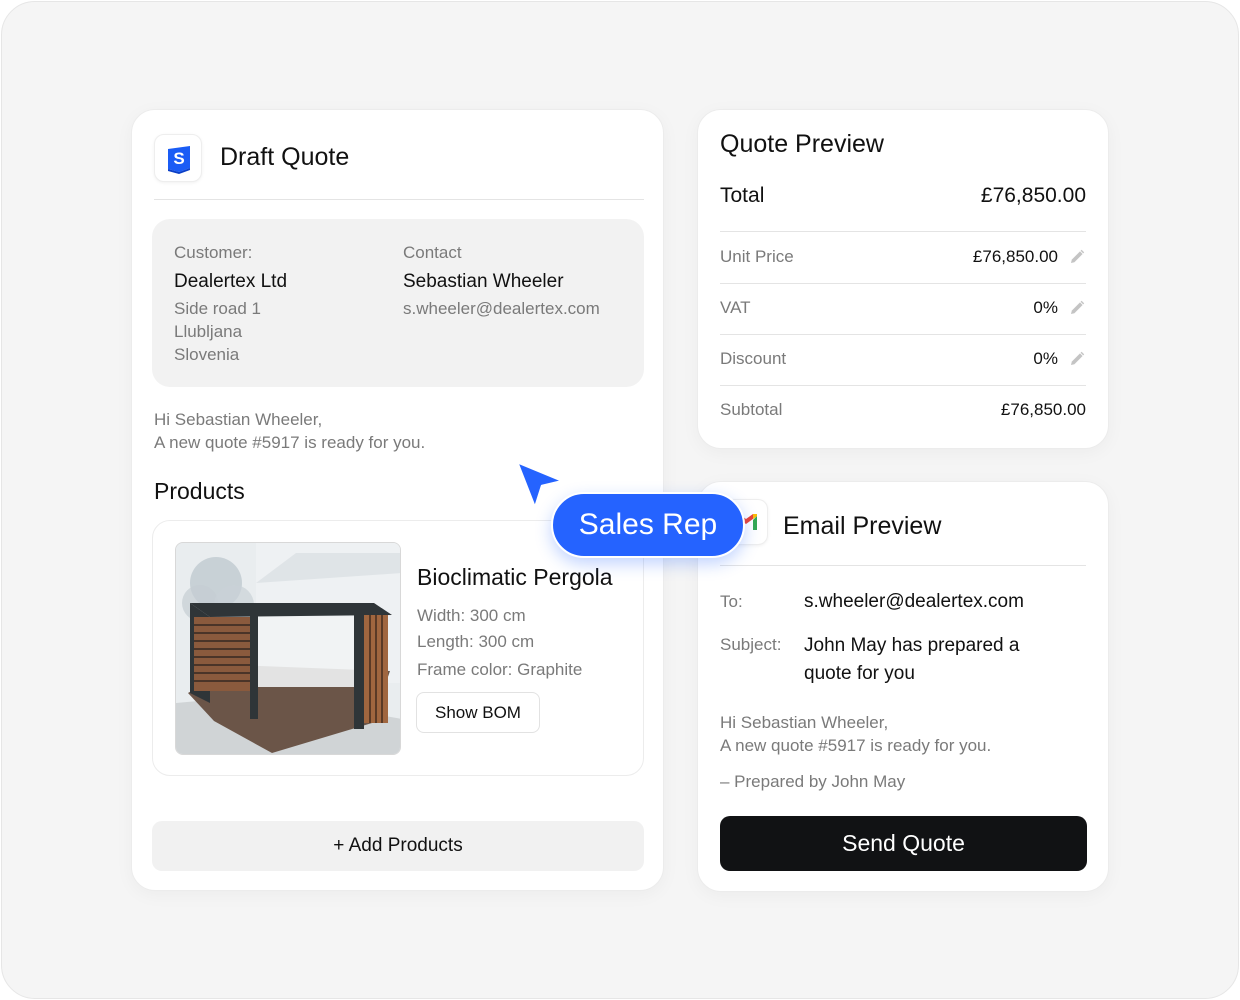  Describe the element at coordinates (903, 309) in the screenshot. I see `vat-row: VAT 0%` at that location.